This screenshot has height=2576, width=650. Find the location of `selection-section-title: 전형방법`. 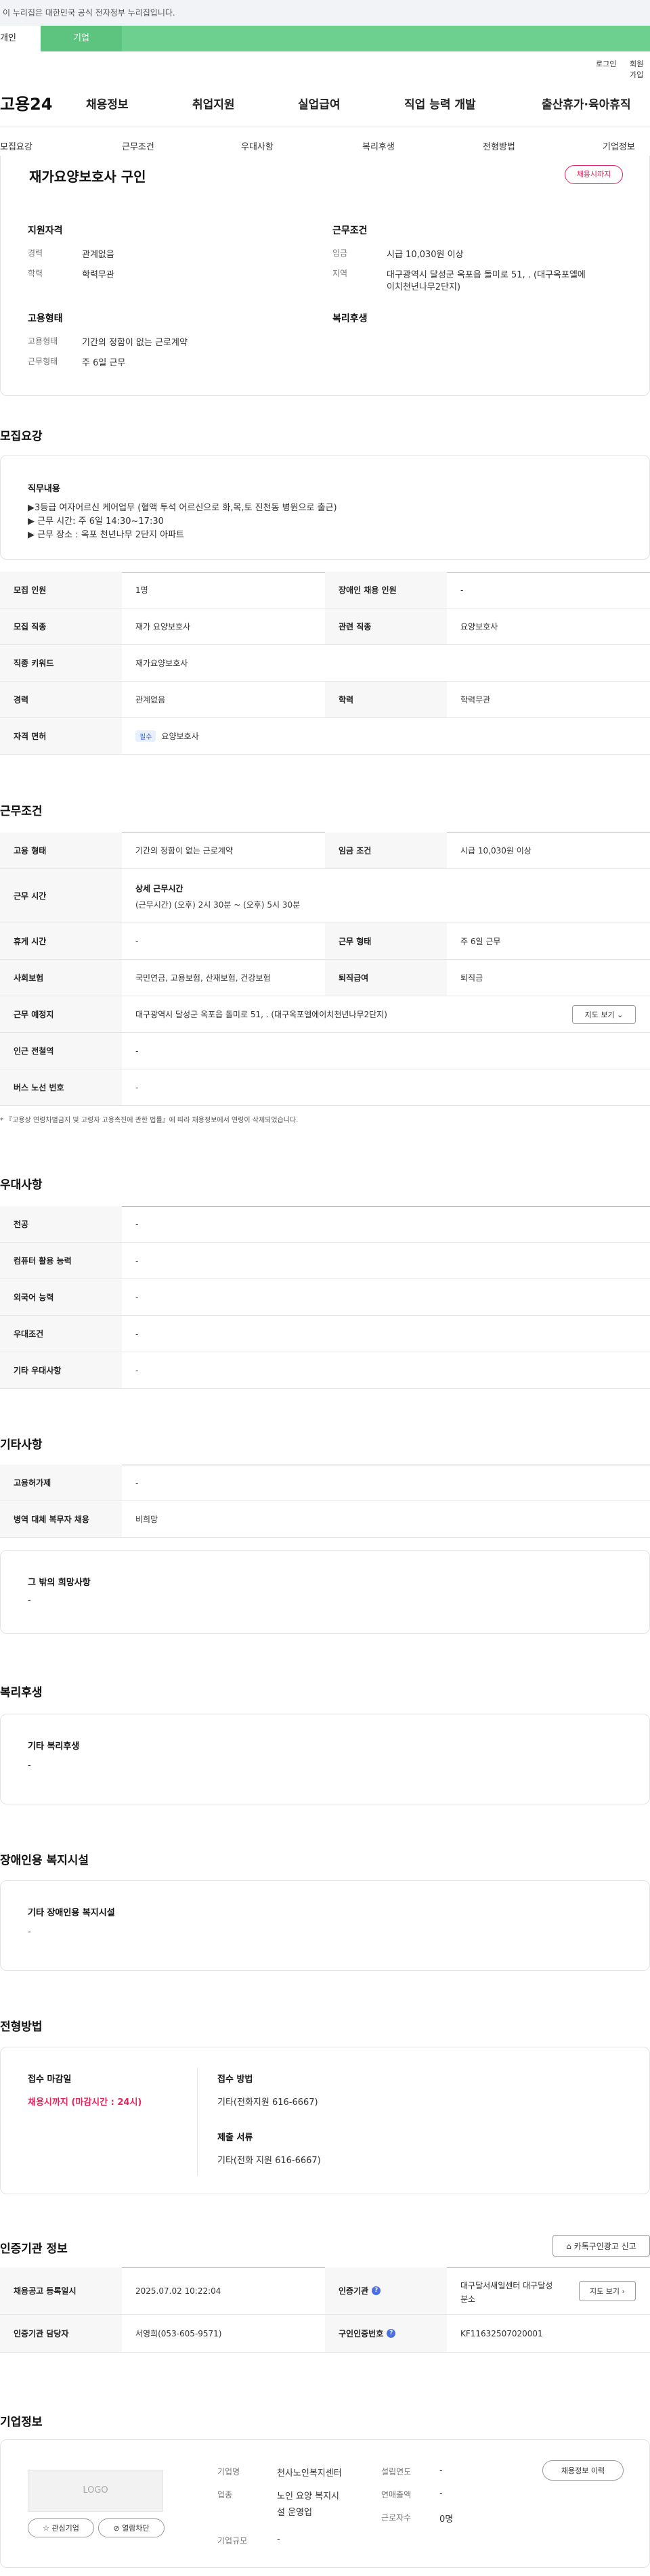

selection-section-title: 전형방법 is located at coordinates (21, 2027).